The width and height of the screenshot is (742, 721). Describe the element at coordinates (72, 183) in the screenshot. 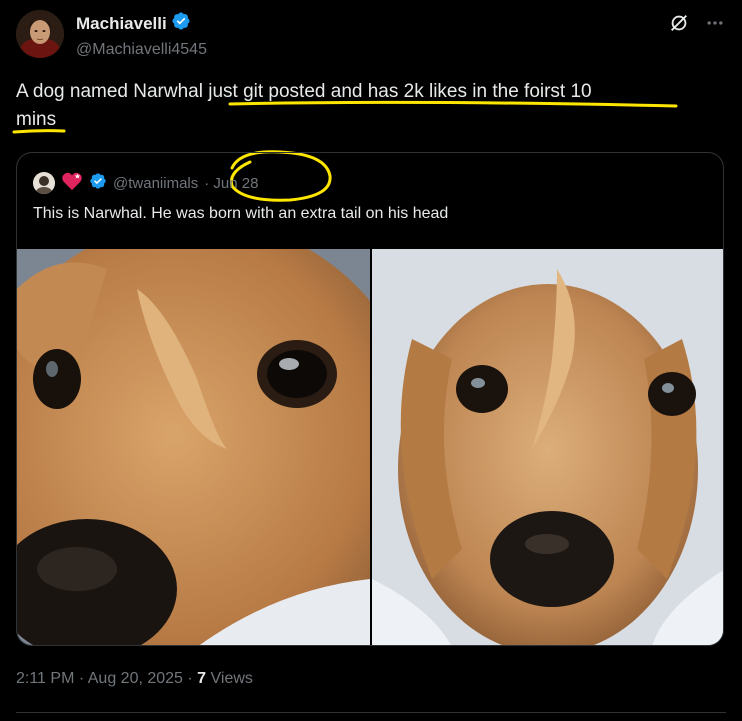

I see `heart-emoji-icon` at that location.